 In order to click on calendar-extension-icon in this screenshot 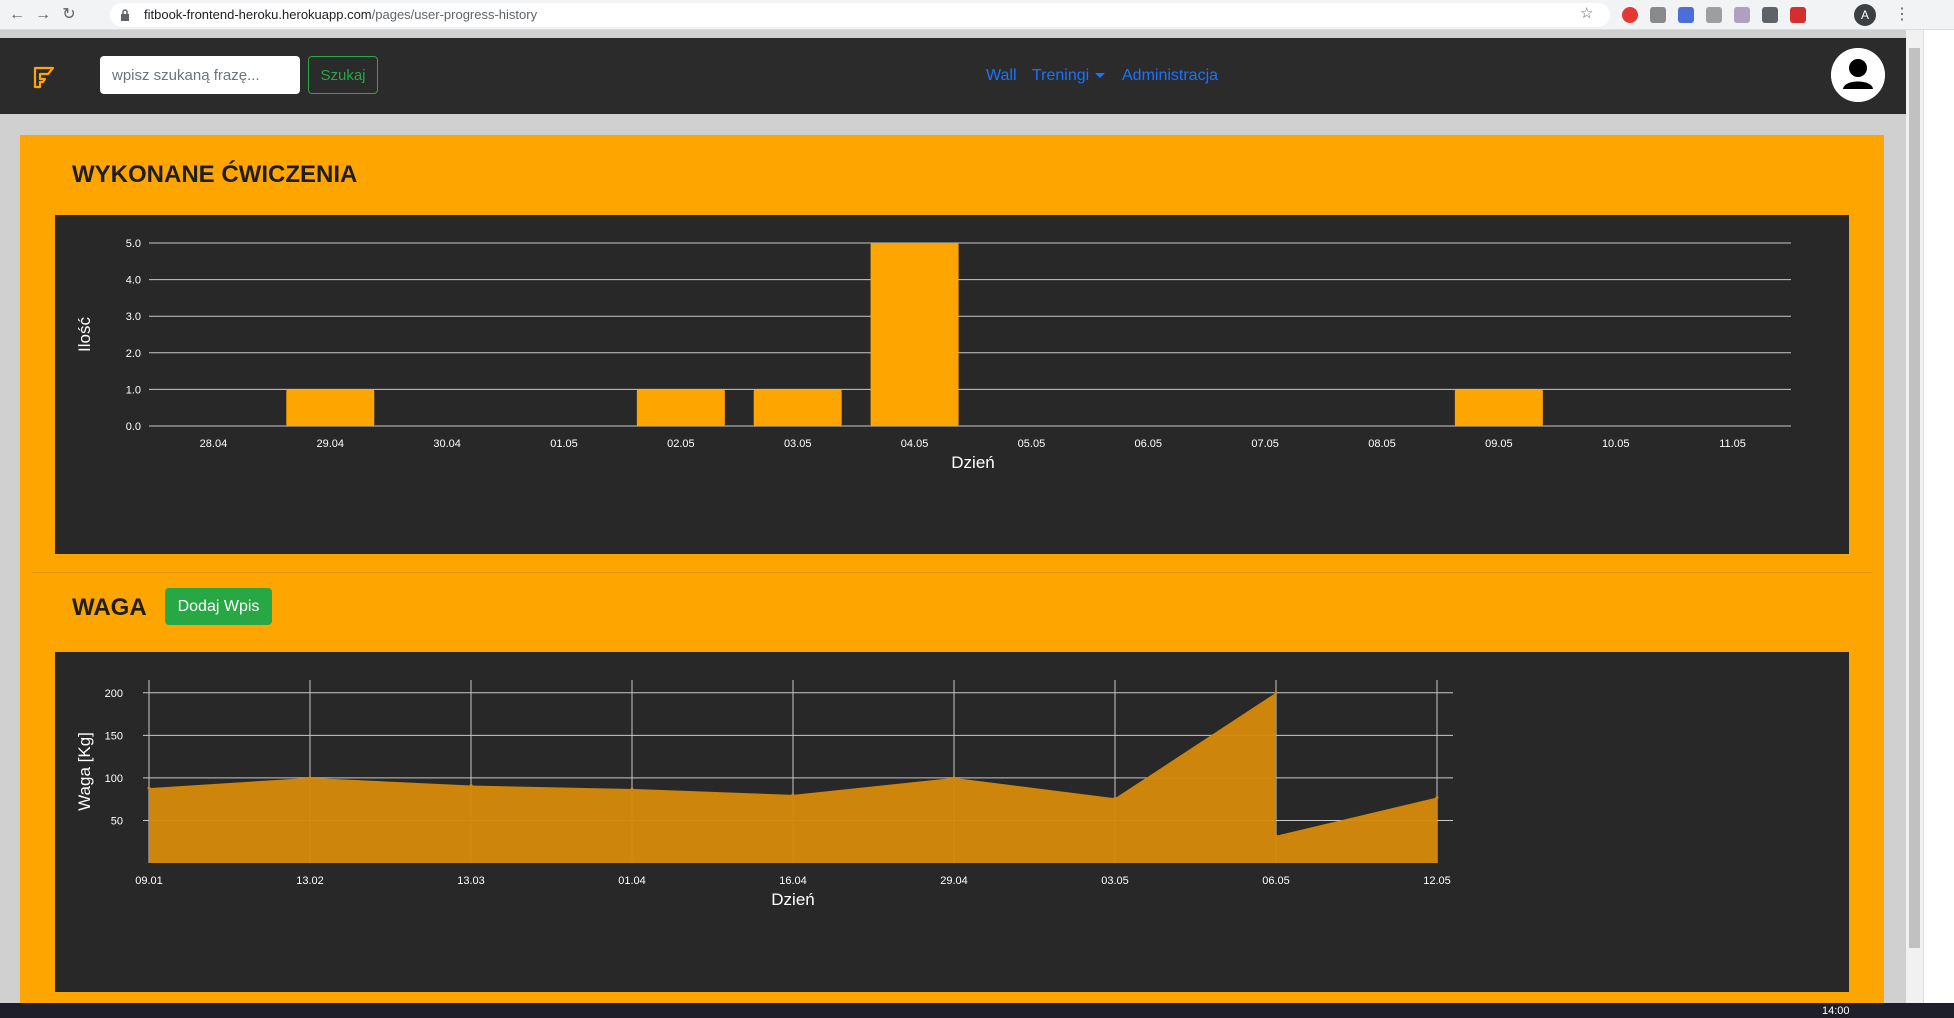, I will do `click(1742, 15)`.